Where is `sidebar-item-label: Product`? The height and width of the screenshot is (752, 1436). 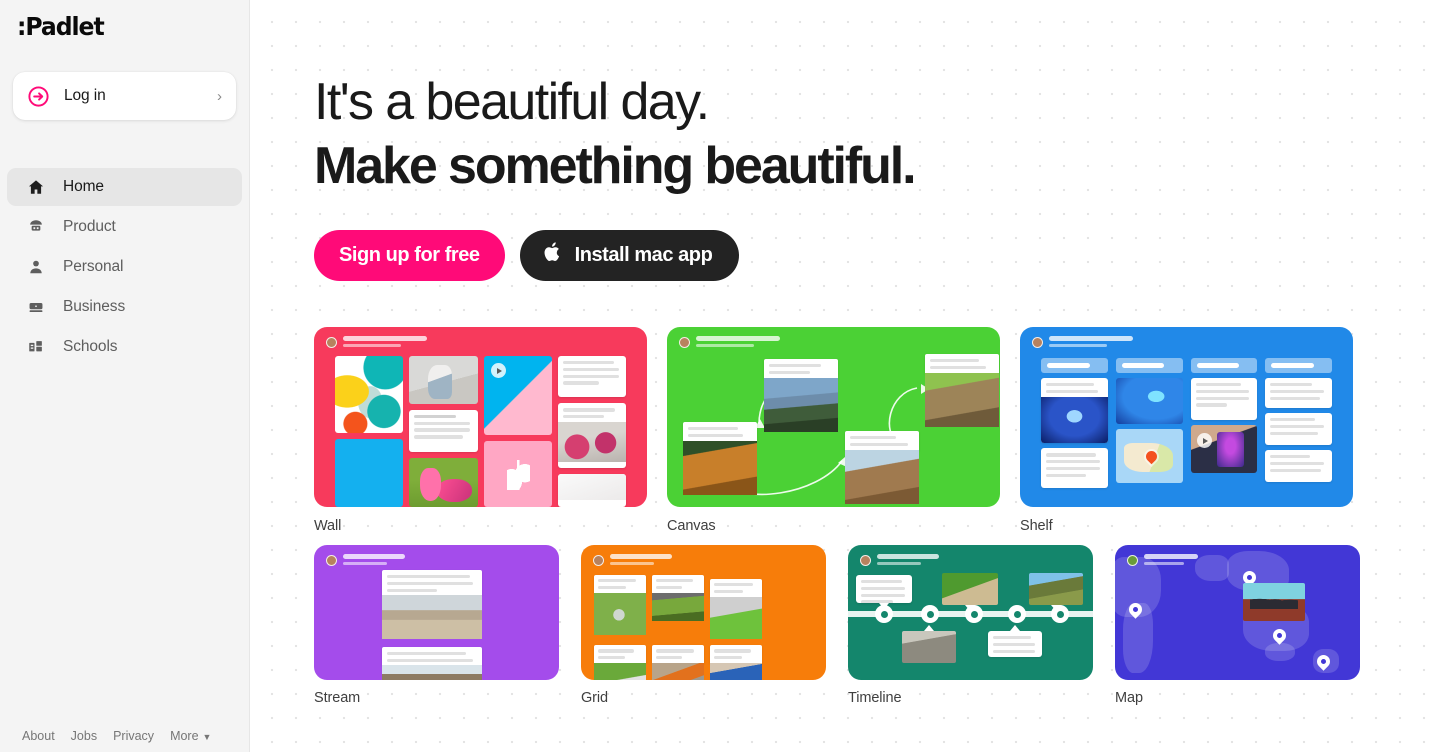 sidebar-item-label: Product is located at coordinates (89, 226).